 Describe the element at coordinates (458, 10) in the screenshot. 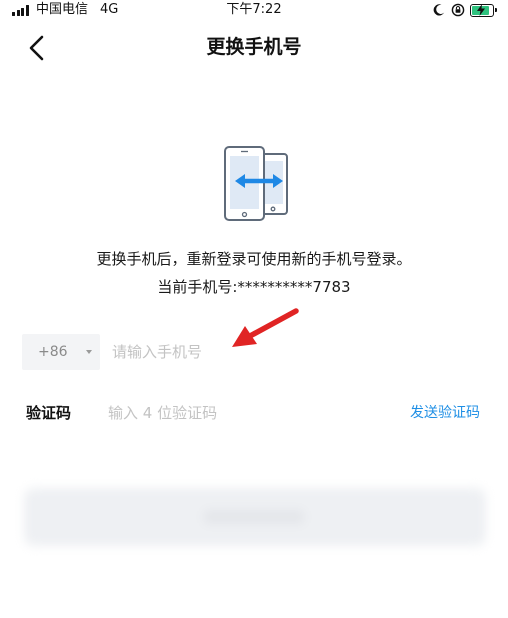

I see `orientation-lock-icon` at that location.